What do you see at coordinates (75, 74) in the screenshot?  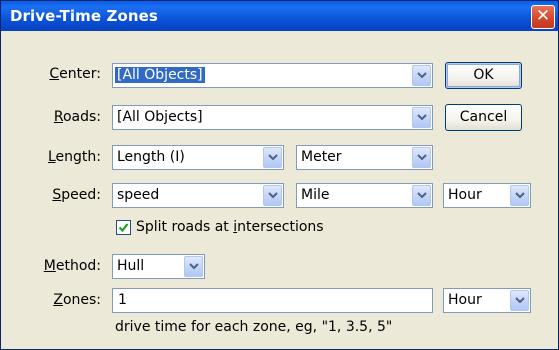 I see `center-label: Center:` at bounding box center [75, 74].